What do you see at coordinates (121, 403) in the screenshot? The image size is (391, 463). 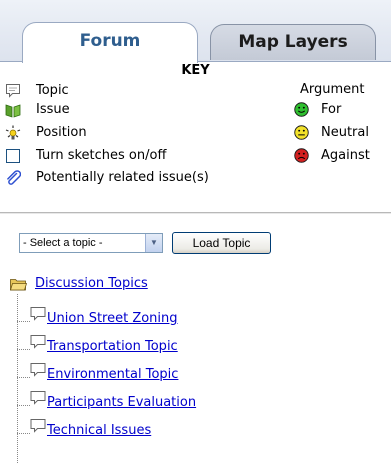 I see `topic-link-participants-evaluation: Participants Evaluation` at bounding box center [121, 403].